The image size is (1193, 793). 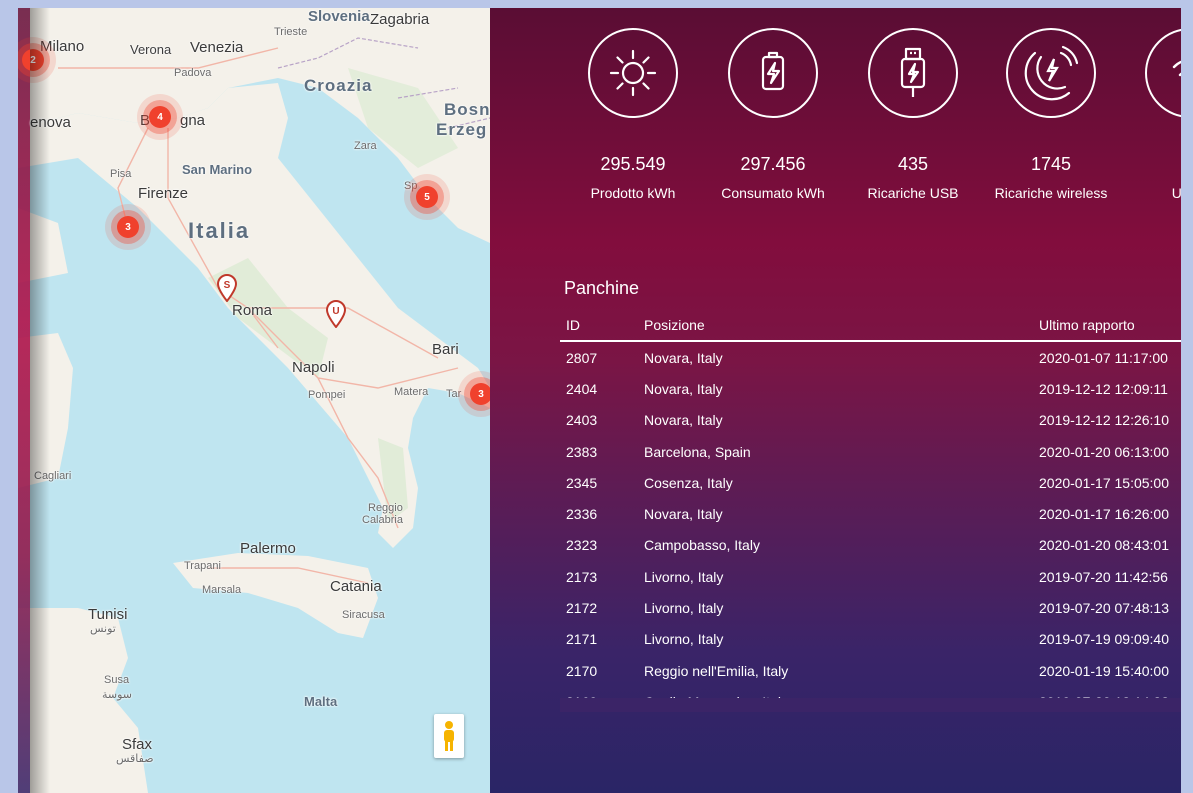 I want to click on map-label-bari: Bari, so click(x=445, y=349).